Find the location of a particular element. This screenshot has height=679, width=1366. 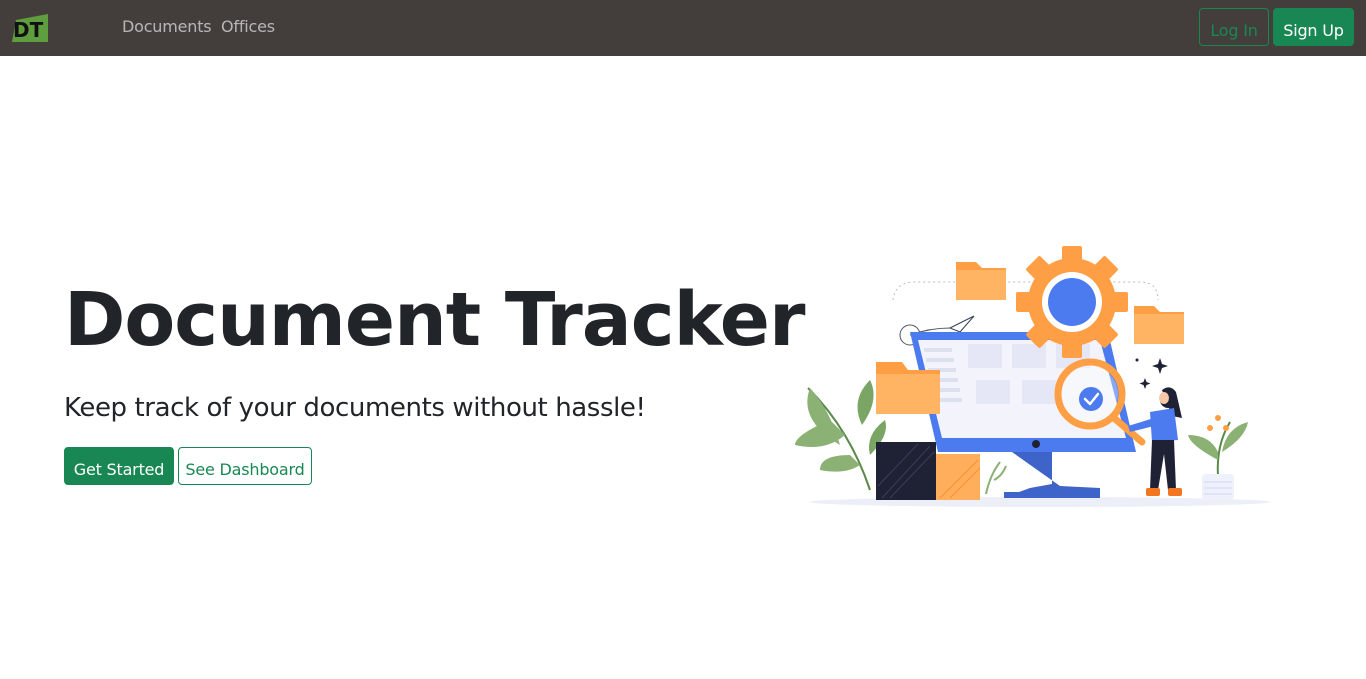

login-button: Log In is located at coordinates (1234, 27).